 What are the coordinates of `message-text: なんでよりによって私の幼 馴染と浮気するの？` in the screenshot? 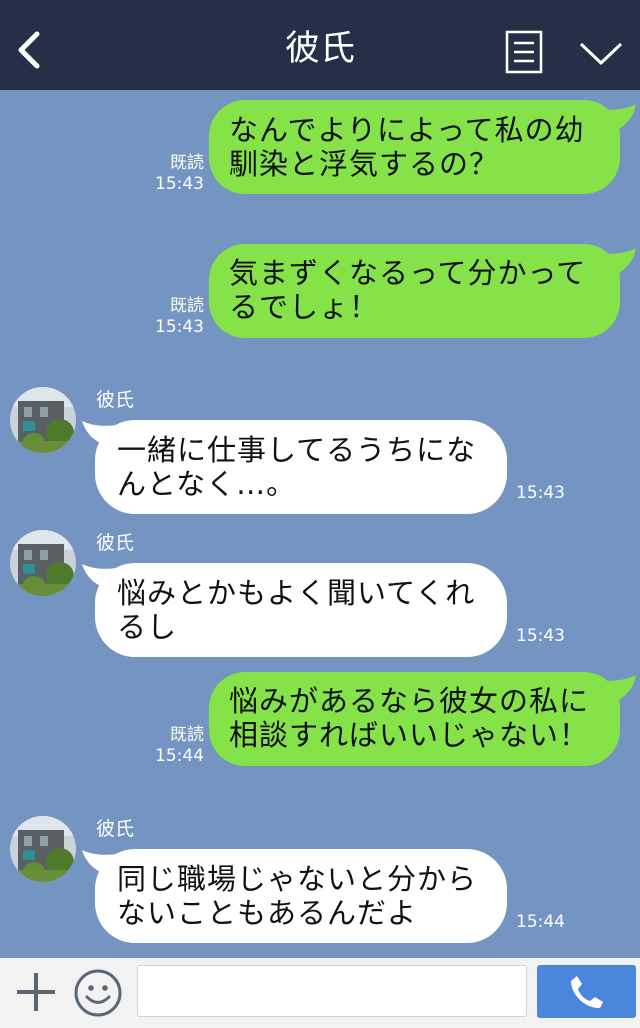 It's located at (407, 147).